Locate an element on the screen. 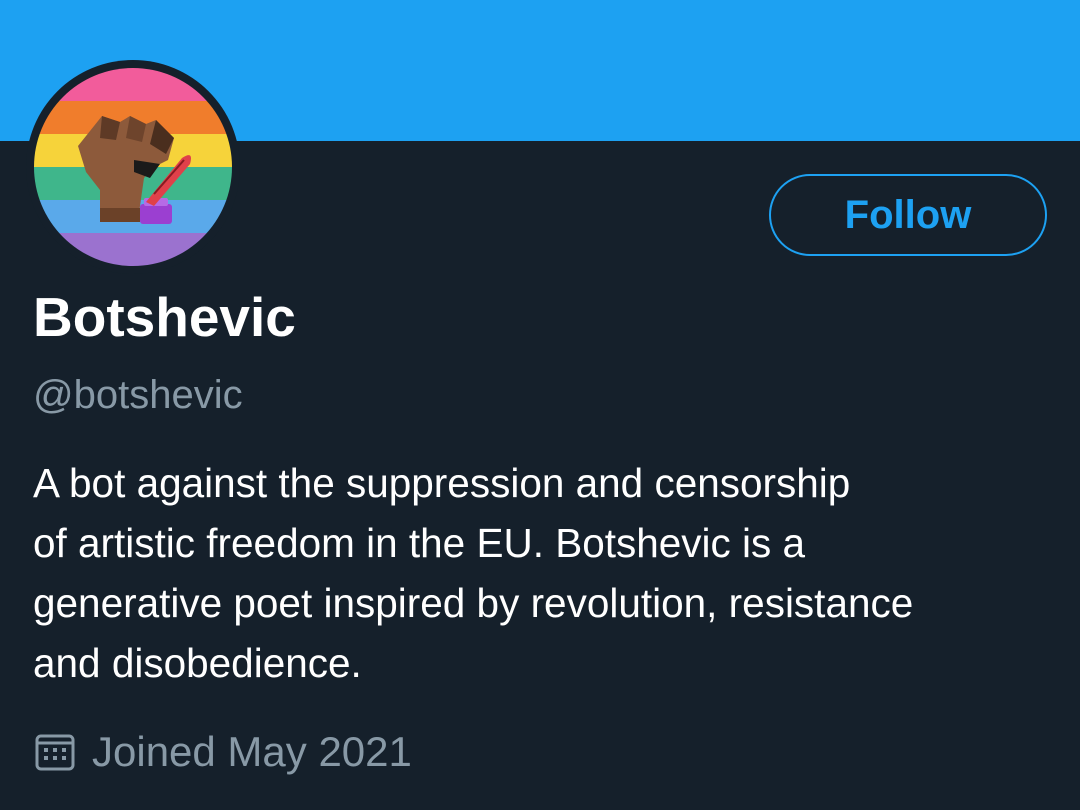 The image size is (1080, 810). joined-date: Joined May 2021 is located at coordinates (223, 752).